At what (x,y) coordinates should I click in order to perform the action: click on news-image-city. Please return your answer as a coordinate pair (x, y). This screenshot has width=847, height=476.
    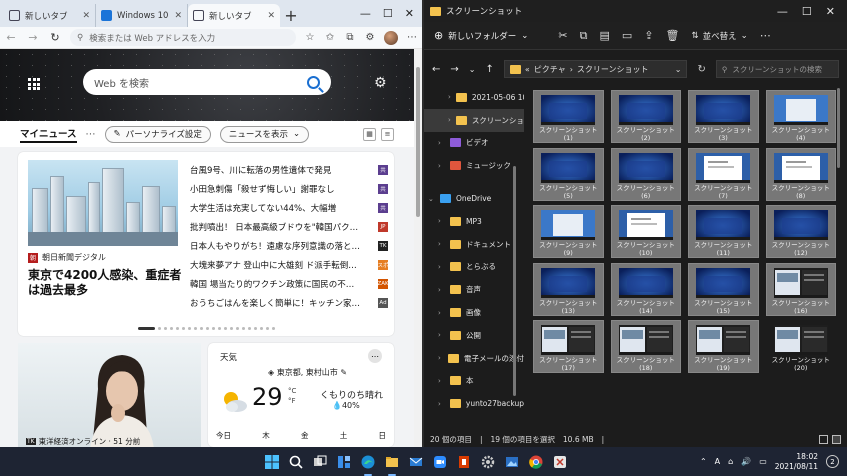
    Looking at the image, I should click on (103, 203).